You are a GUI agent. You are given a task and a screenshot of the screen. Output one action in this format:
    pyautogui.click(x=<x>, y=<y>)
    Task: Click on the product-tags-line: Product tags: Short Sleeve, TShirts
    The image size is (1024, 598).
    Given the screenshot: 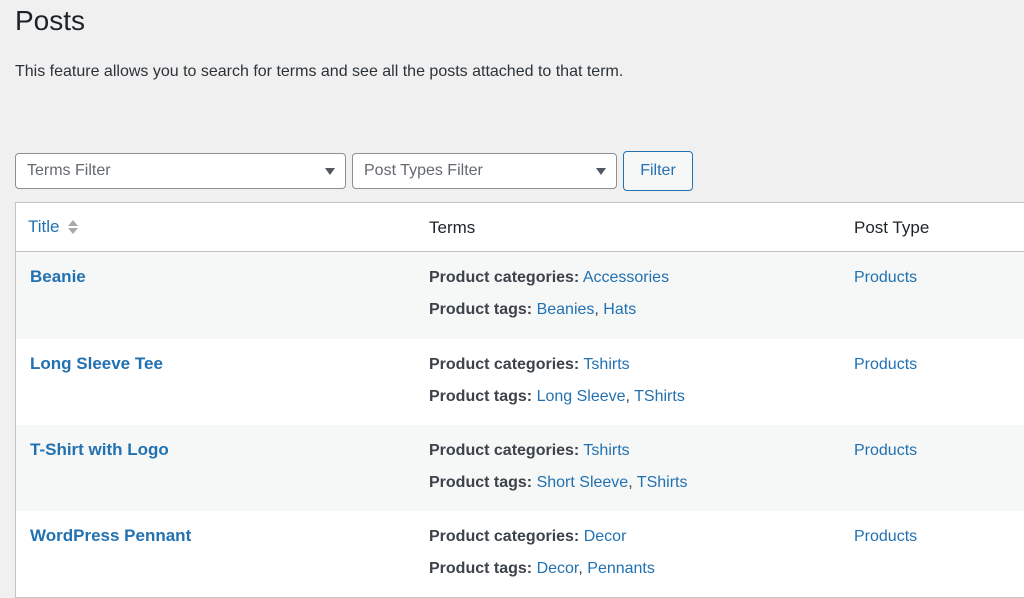 What is the action you would take?
    pyautogui.click(x=558, y=483)
    